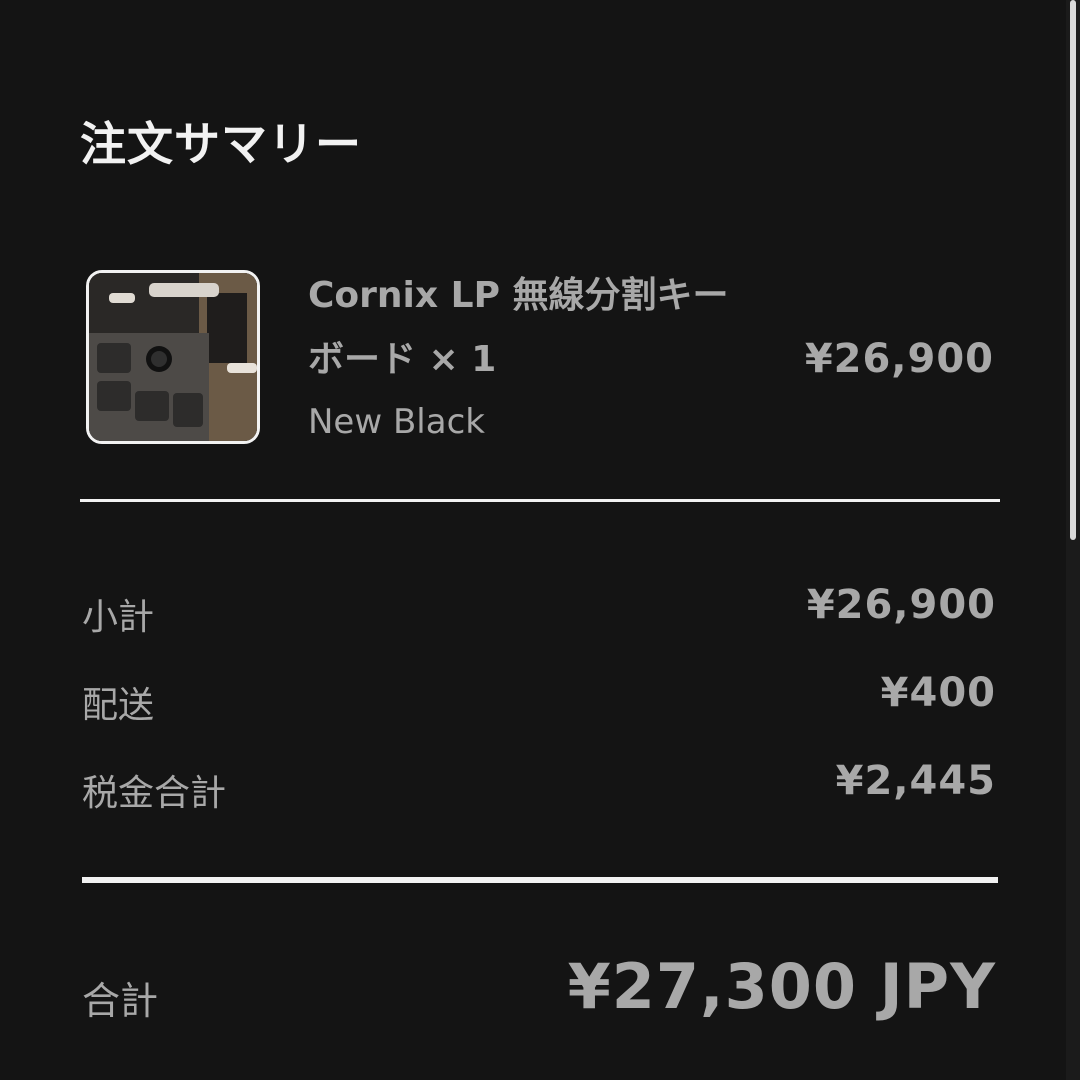 Image resolution: width=1080 pixels, height=1080 pixels. Describe the element at coordinates (781, 986) in the screenshot. I see `total-value: ¥27,300 JPY` at that location.